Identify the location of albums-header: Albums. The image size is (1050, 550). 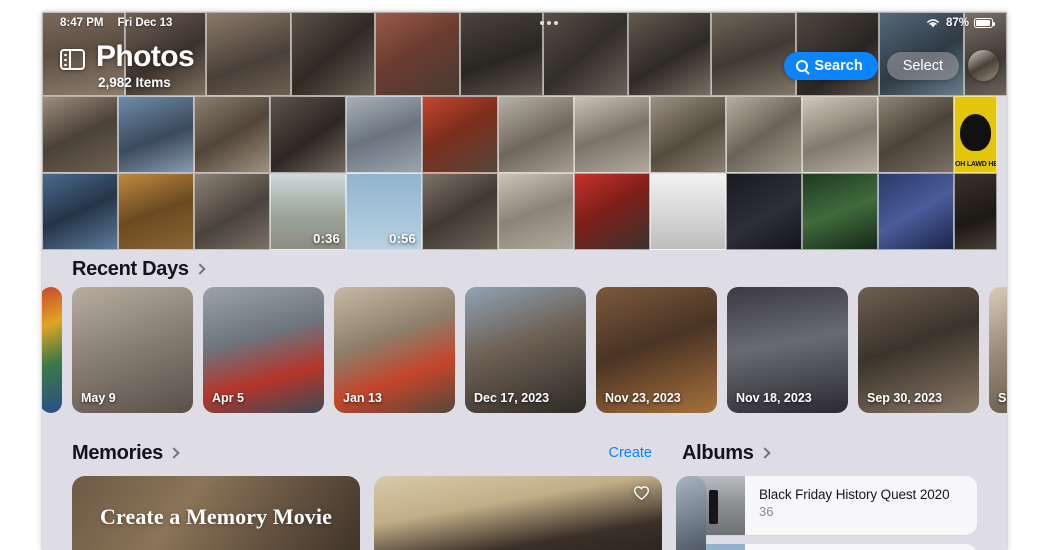
(840, 453).